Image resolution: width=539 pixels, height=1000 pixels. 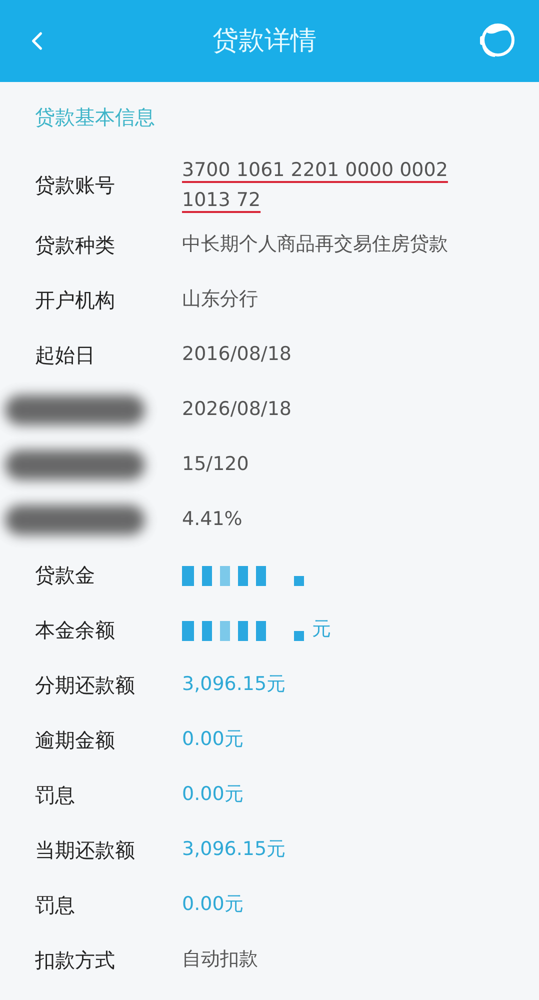 I want to click on field-value: 自动扣款, so click(x=220, y=959).